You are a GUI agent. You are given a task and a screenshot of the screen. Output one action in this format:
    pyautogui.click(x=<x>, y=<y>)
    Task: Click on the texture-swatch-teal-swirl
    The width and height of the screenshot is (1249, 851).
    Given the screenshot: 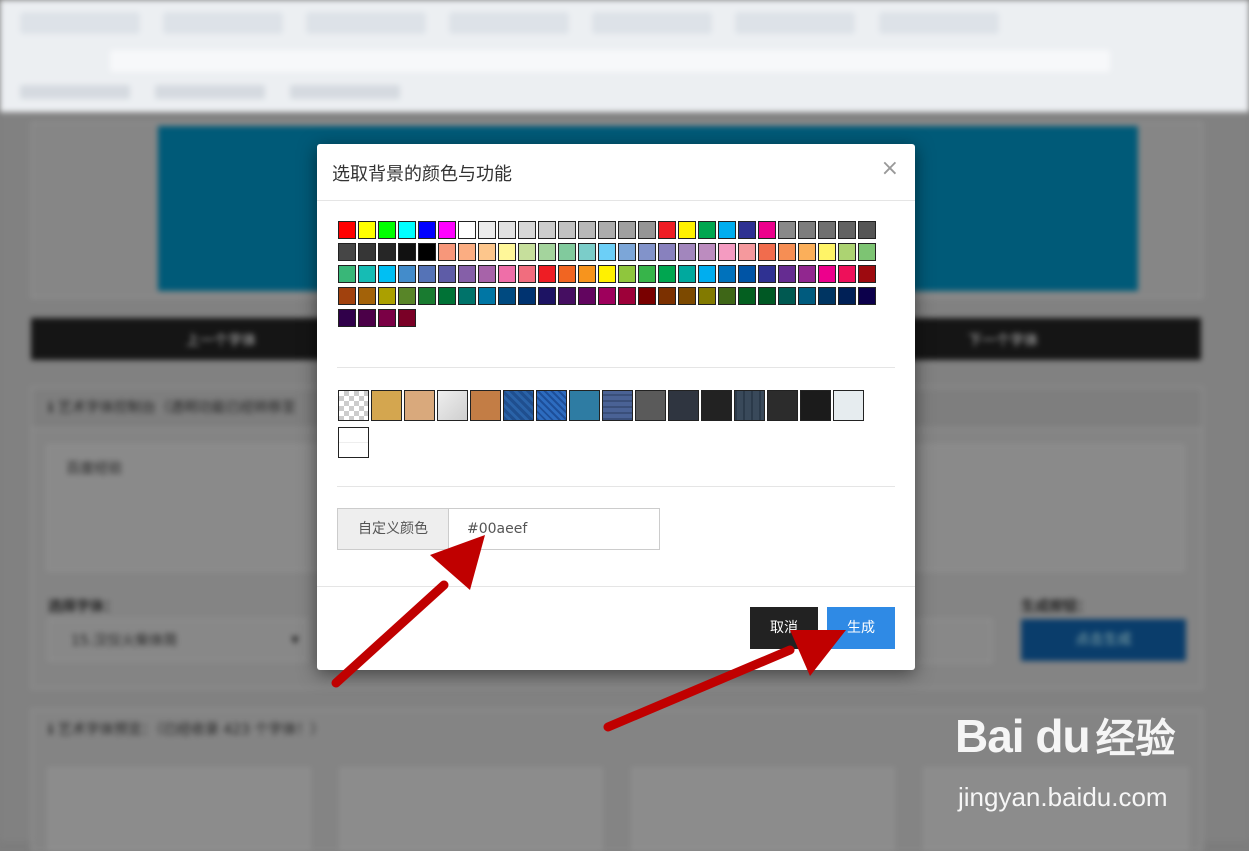 What is the action you would take?
    pyautogui.click(x=584, y=405)
    